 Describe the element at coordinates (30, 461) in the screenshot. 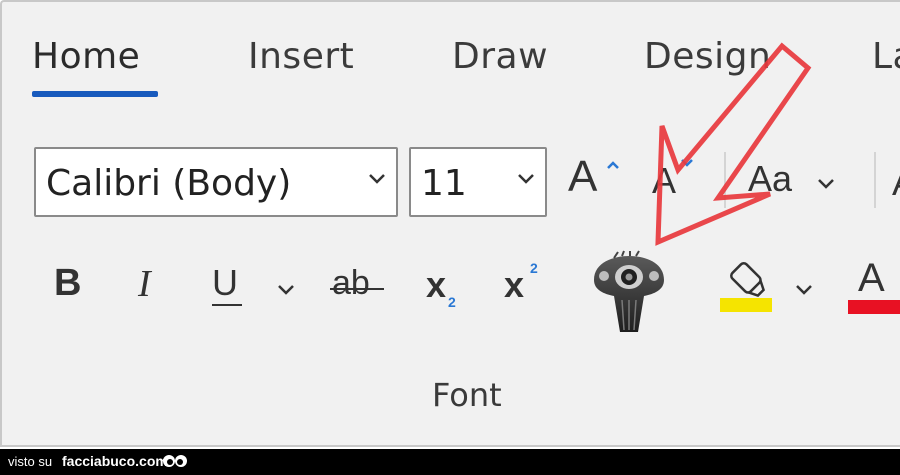

I see `footer-prefix: visto su` at that location.